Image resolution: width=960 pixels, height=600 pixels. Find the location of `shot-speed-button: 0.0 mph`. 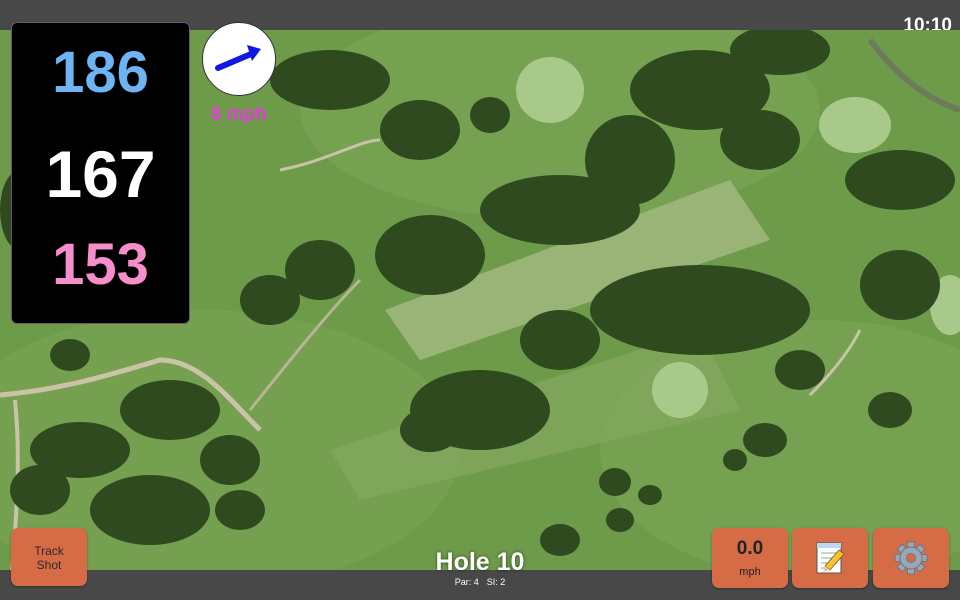

shot-speed-button: 0.0 mph is located at coordinates (750, 558).